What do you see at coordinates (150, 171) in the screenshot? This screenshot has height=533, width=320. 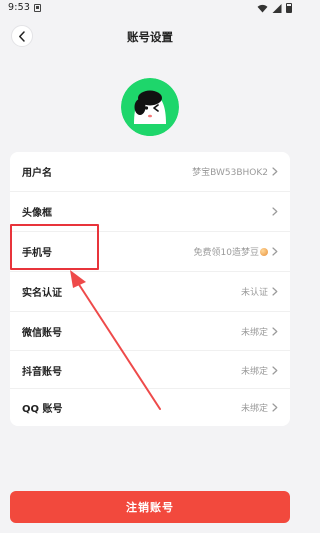 I see `row-username: 用户名 梦宝BW53BHOK2` at bounding box center [150, 171].